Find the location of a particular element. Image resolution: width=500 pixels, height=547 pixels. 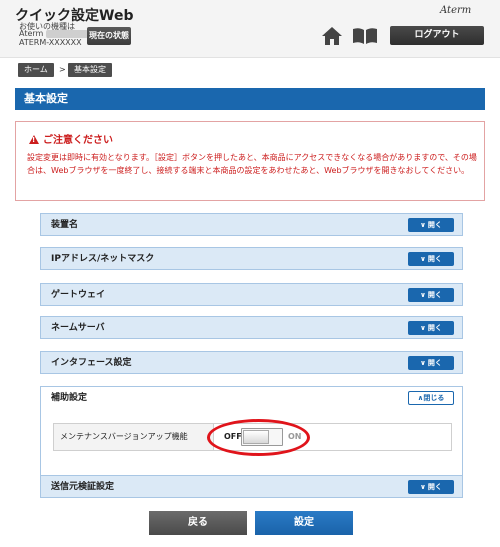

warning-icon is located at coordinates (34, 139).